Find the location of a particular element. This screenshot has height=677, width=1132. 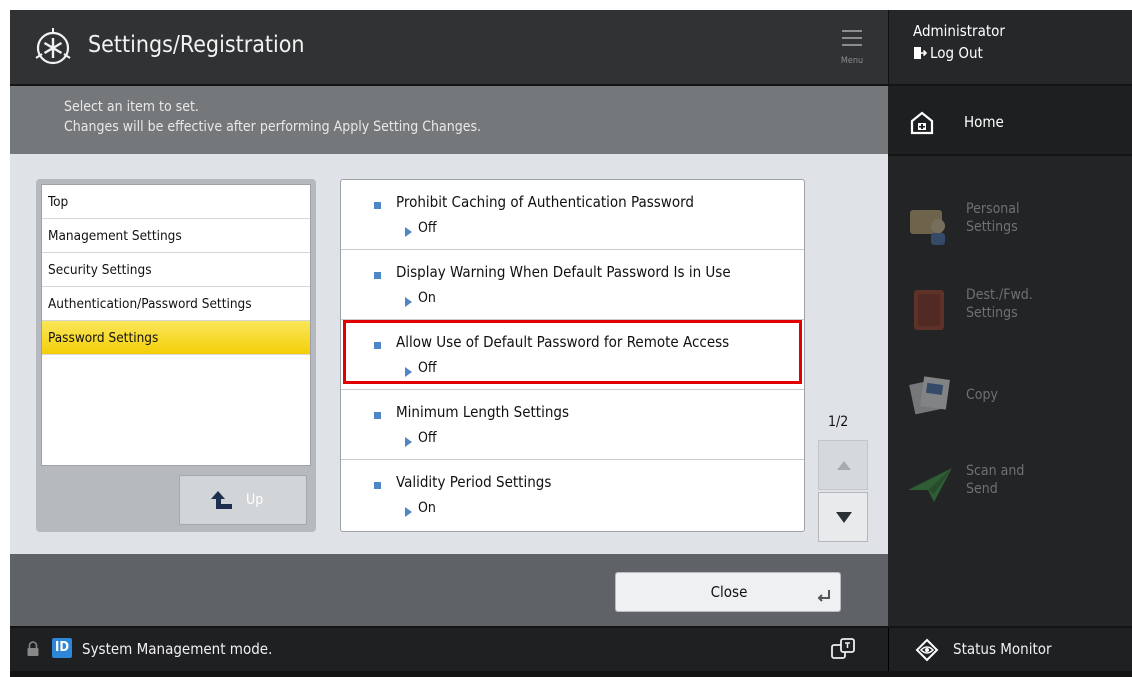

instruction-line-1: Select an item to set. is located at coordinates (131, 107).